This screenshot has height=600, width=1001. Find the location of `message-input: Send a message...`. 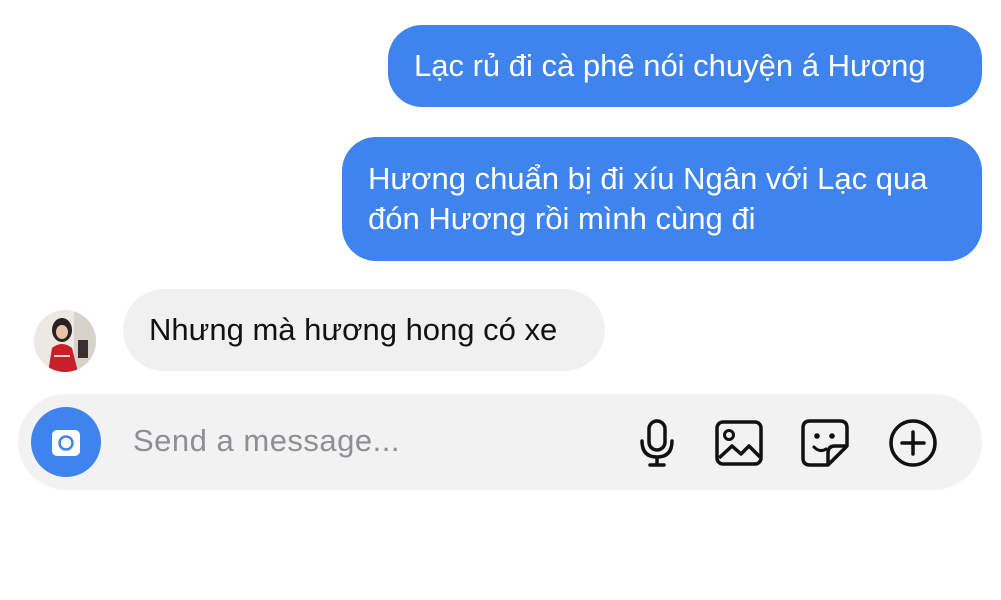

message-input: Send a message... is located at coordinates (266, 441).